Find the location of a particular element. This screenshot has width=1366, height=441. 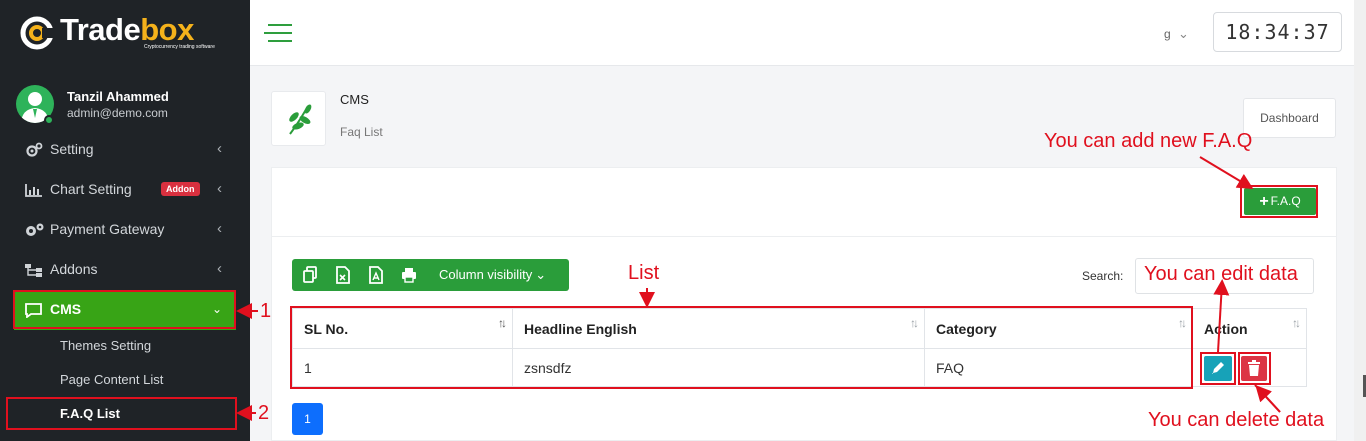

column-visibility-button: Column visibility ⌄ is located at coordinates (492, 275).